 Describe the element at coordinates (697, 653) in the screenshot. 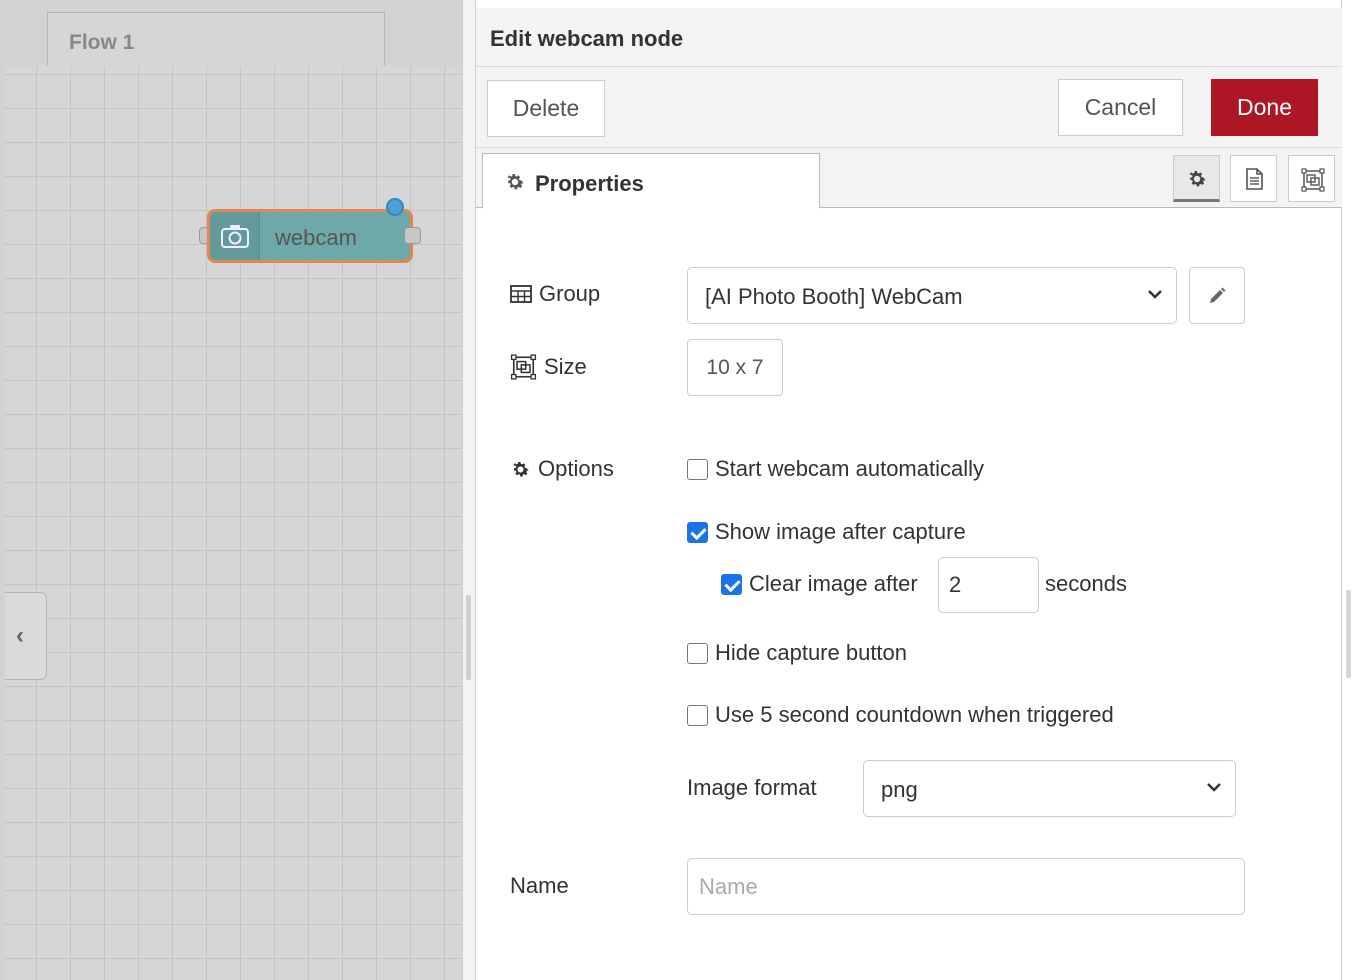

I see `hide-capture-checkbox` at that location.